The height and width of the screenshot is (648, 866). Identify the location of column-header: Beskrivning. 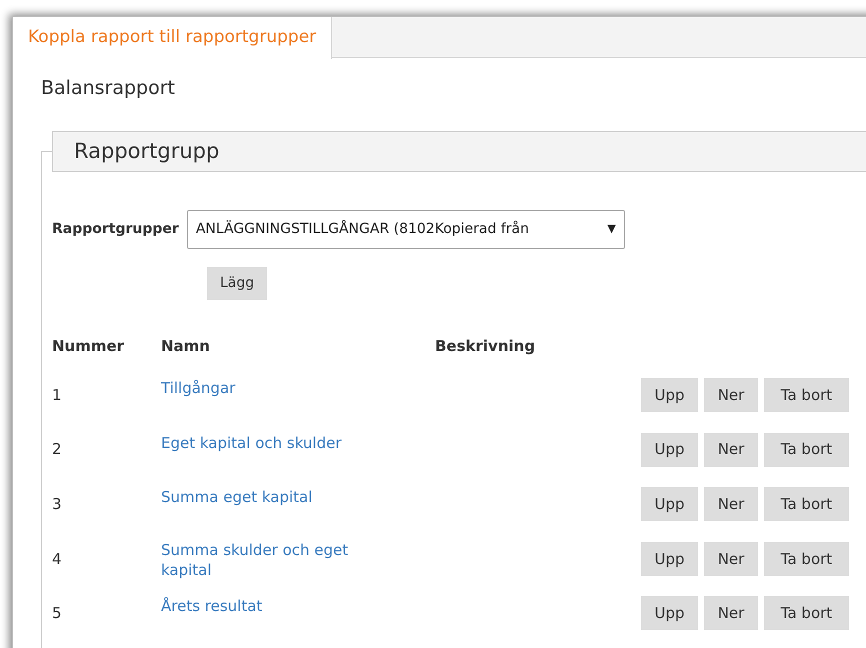
(485, 345).